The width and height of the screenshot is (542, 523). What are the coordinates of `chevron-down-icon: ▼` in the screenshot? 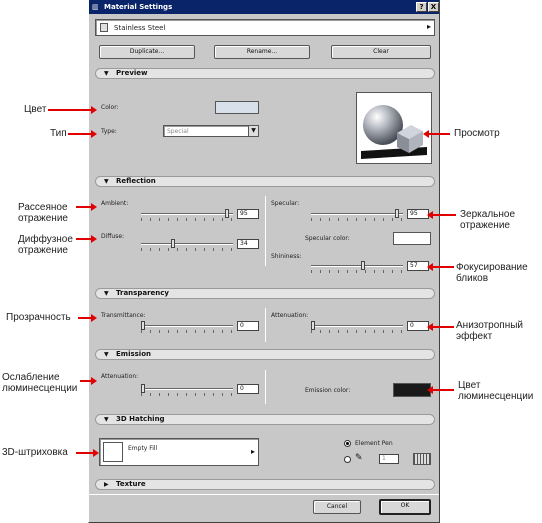 It's located at (253, 131).